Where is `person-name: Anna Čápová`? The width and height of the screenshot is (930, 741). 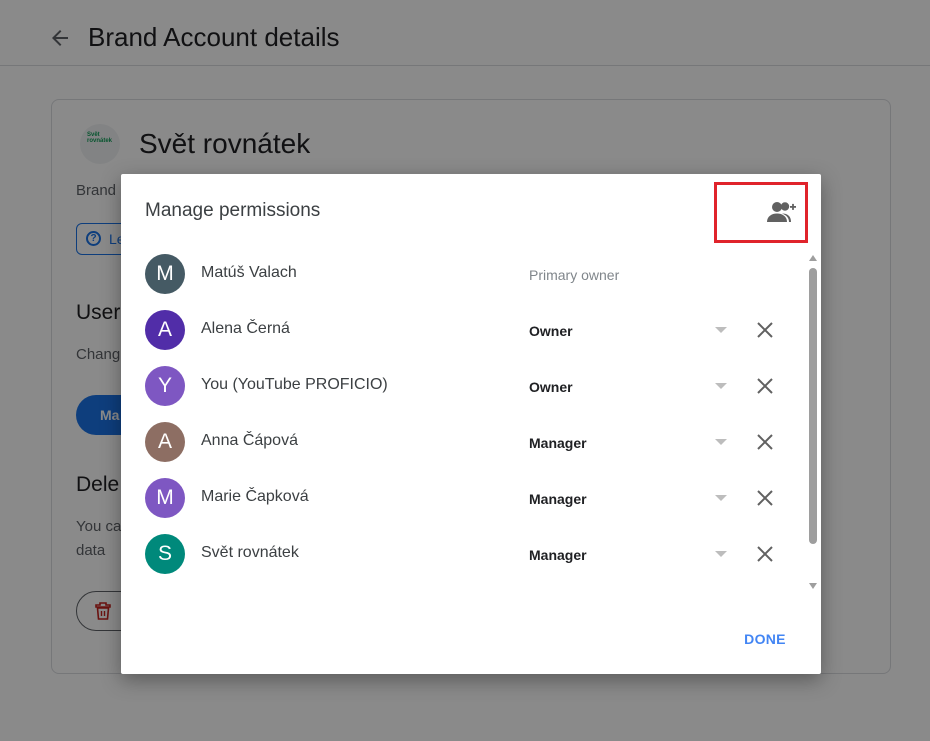 person-name: Anna Čápová is located at coordinates (249, 440).